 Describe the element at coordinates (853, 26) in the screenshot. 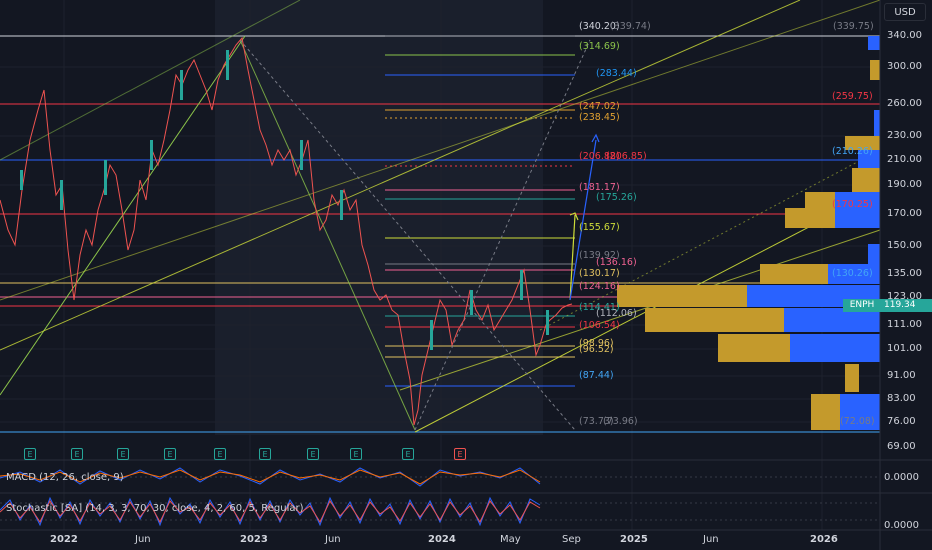

I see `fib-label: (339.75)` at that location.